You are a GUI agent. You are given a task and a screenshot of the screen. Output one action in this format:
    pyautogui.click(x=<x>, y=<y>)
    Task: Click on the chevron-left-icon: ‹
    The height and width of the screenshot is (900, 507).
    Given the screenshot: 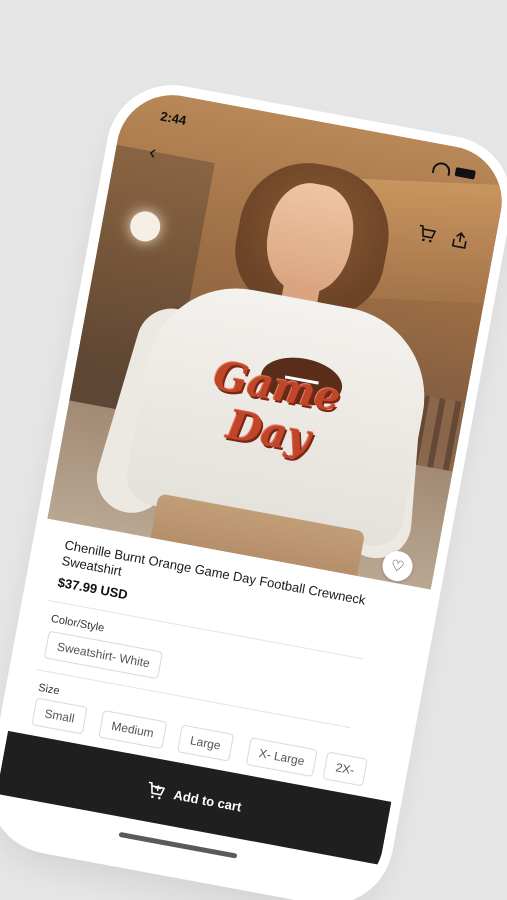 What is the action you would take?
    pyautogui.click(x=153, y=152)
    